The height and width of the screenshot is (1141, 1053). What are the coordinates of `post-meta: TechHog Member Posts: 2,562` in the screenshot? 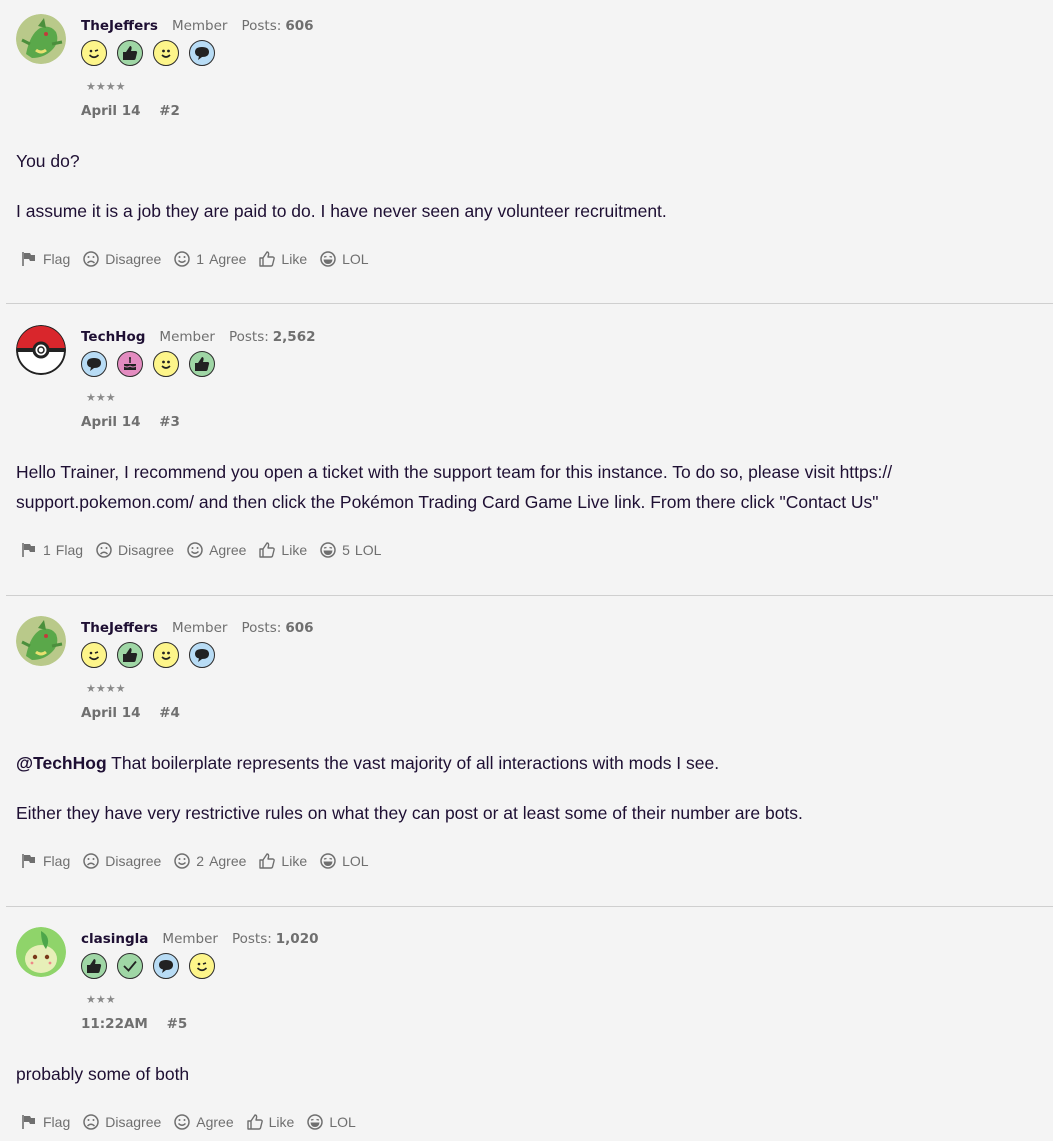 It's located at (198, 337).